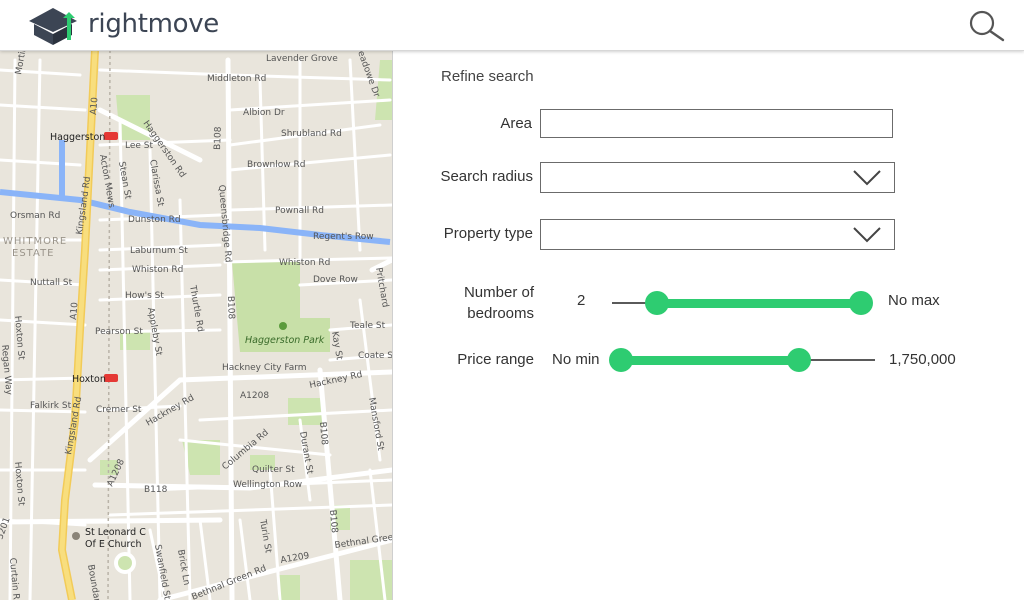 The width and height of the screenshot is (1024, 600). Describe the element at coordinates (264, 113) in the screenshot. I see `svg-text: Albion Dr` at that location.